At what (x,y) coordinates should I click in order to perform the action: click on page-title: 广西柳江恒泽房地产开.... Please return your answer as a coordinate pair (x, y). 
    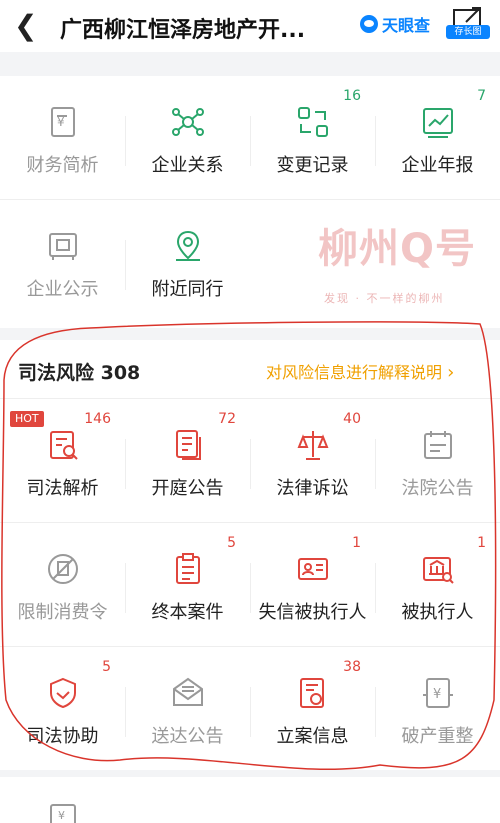
    Looking at the image, I should click on (183, 30).